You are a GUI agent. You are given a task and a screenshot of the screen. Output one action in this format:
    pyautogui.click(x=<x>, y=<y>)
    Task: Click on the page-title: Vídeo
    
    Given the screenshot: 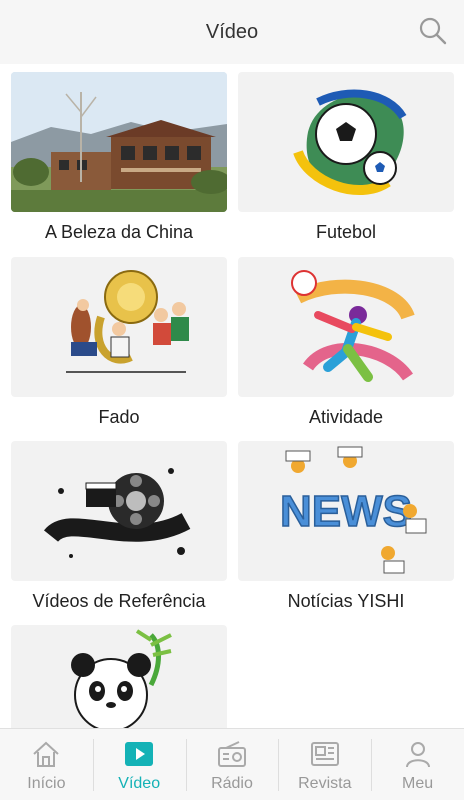 What is the action you would take?
    pyautogui.click(x=232, y=31)
    